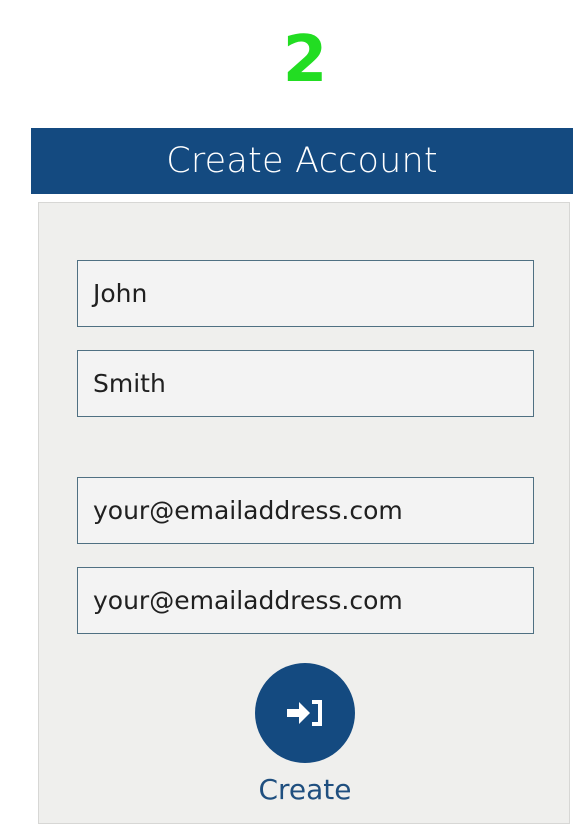 The height and width of the screenshot is (836, 573). I want to click on sign-in-icon, so click(304, 713).